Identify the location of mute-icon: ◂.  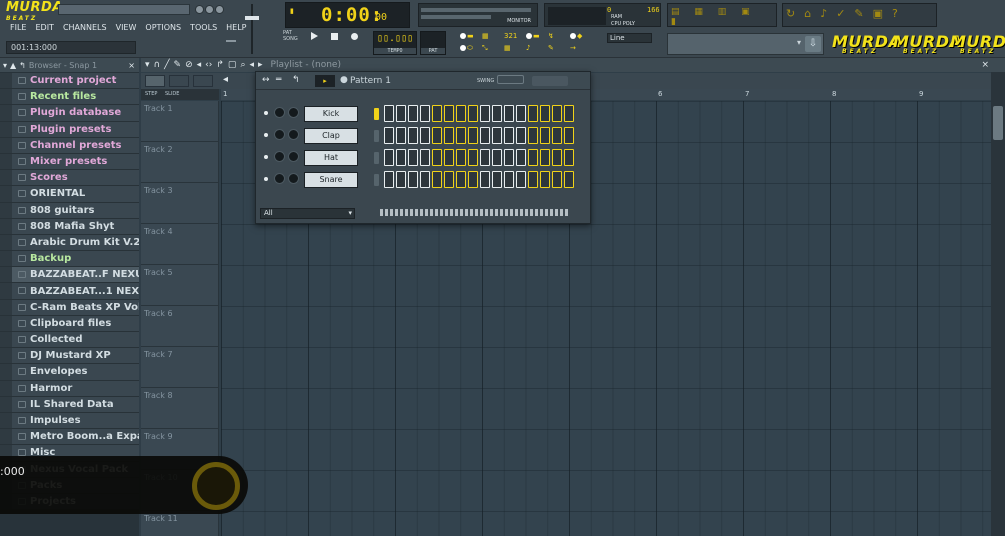
(199, 65).